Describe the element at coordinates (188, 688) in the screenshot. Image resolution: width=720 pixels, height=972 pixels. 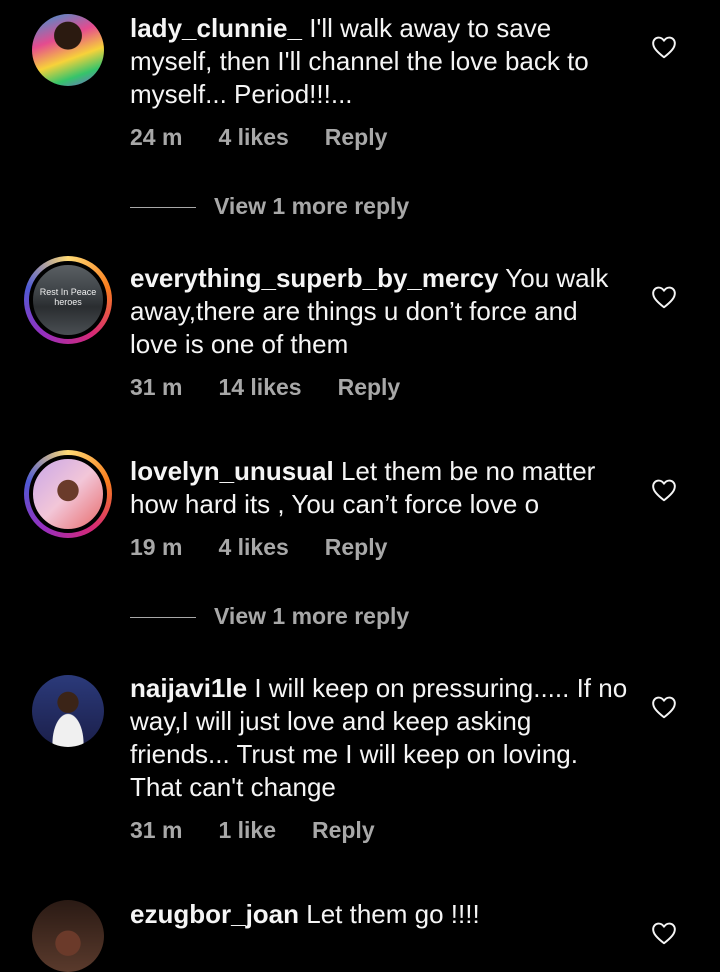
I see `comment-username: naijavi1le` at that location.